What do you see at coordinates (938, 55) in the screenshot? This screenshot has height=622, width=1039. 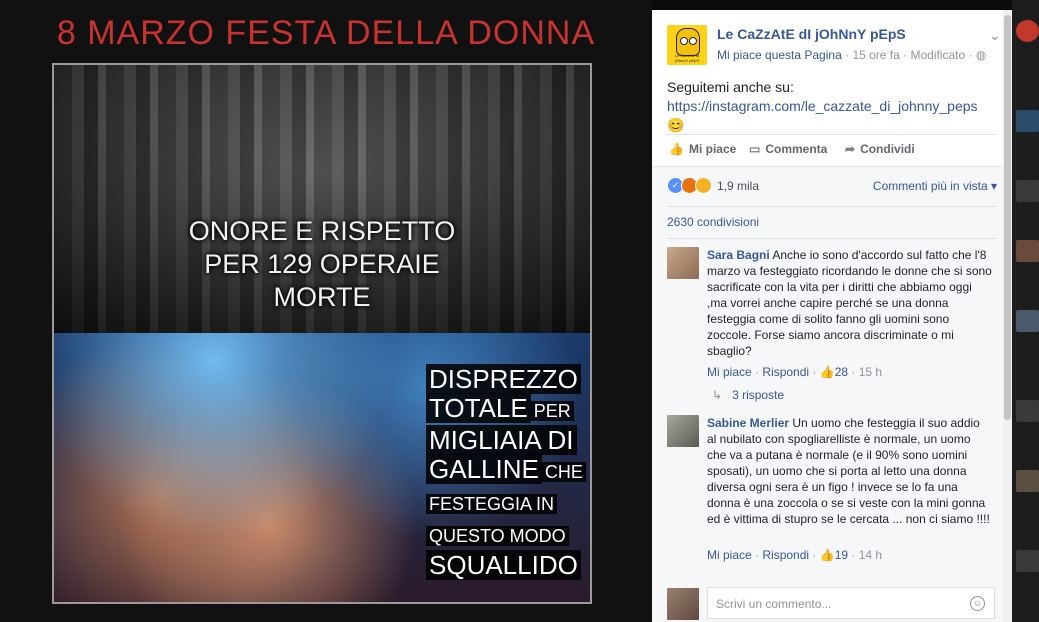 I see `modified-label: Modificato` at bounding box center [938, 55].